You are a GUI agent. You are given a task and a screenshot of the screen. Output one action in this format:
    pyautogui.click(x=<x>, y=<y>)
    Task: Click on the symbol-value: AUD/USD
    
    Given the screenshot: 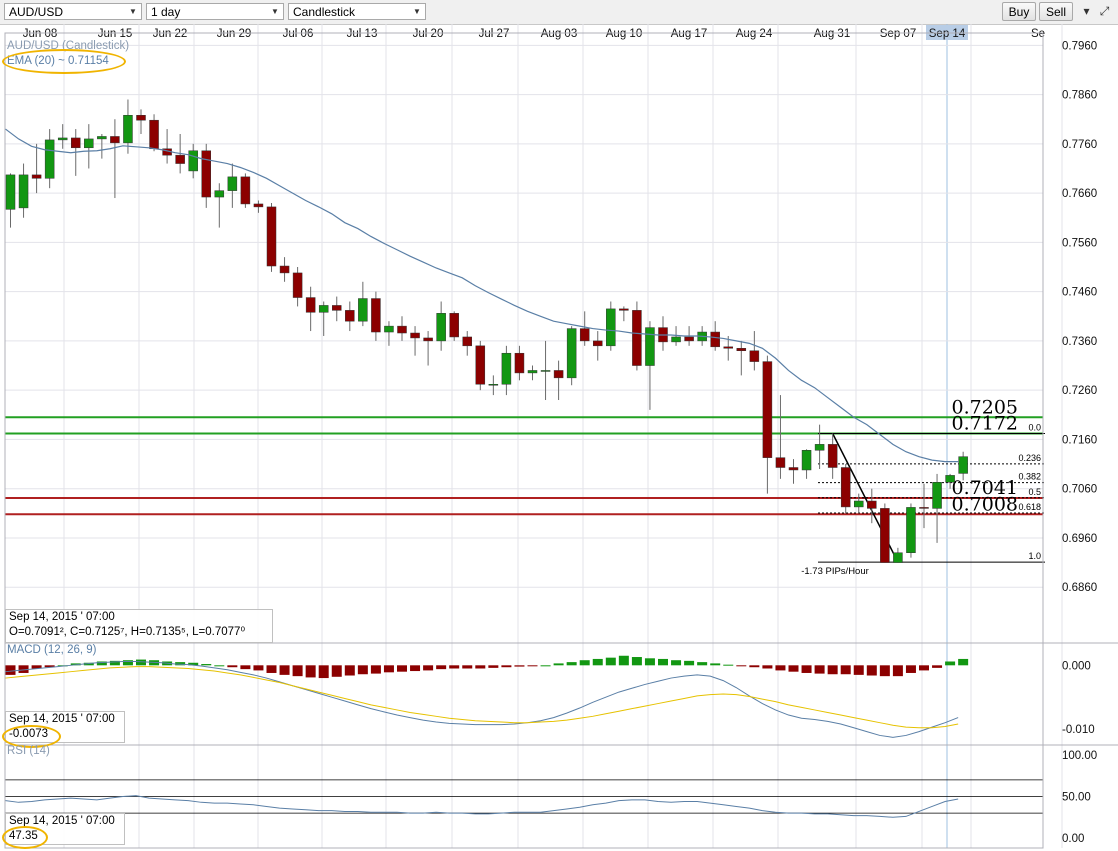 What is the action you would take?
    pyautogui.click(x=36, y=12)
    